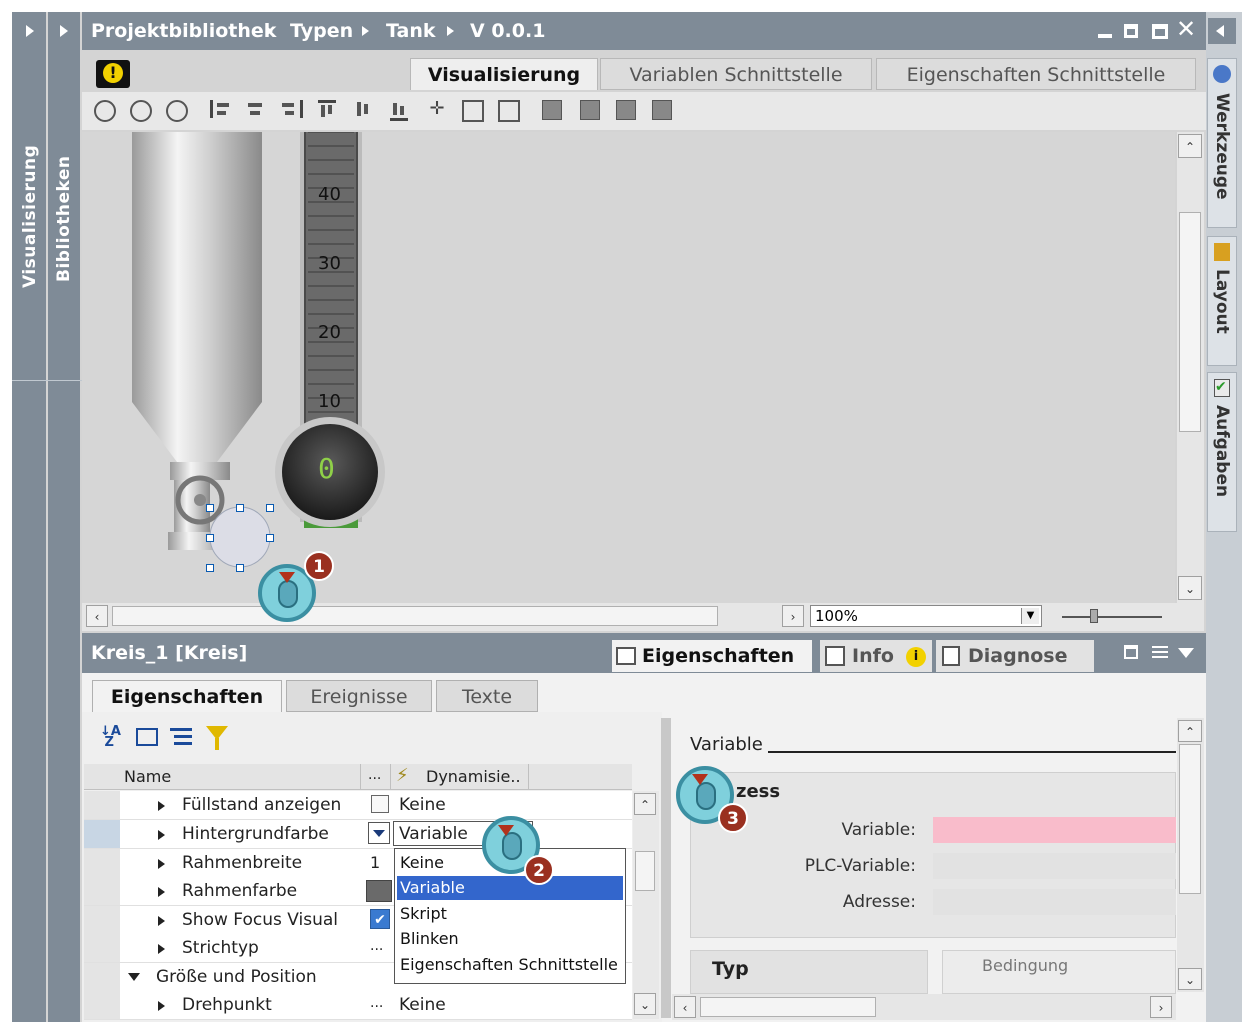 The height and width of the screenshot is (1033, 1255). Describe the element at coordinates (666, 868) in the screenshot. I see `pane-splitter` at that location.